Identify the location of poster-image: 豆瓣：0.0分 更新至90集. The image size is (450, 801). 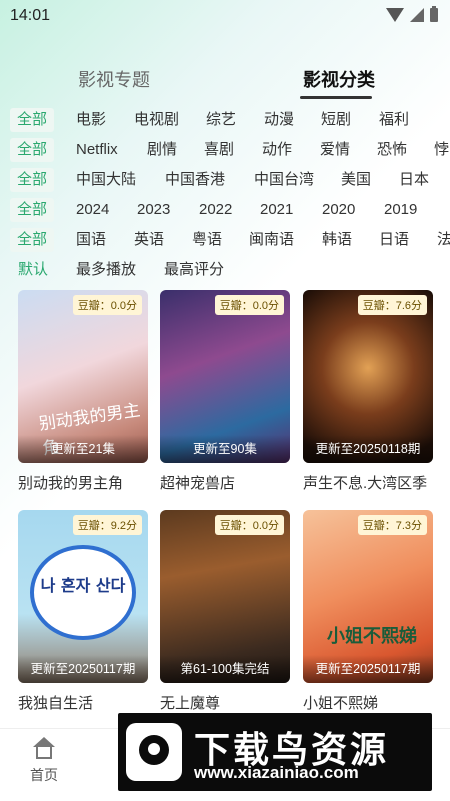
(225, 376).